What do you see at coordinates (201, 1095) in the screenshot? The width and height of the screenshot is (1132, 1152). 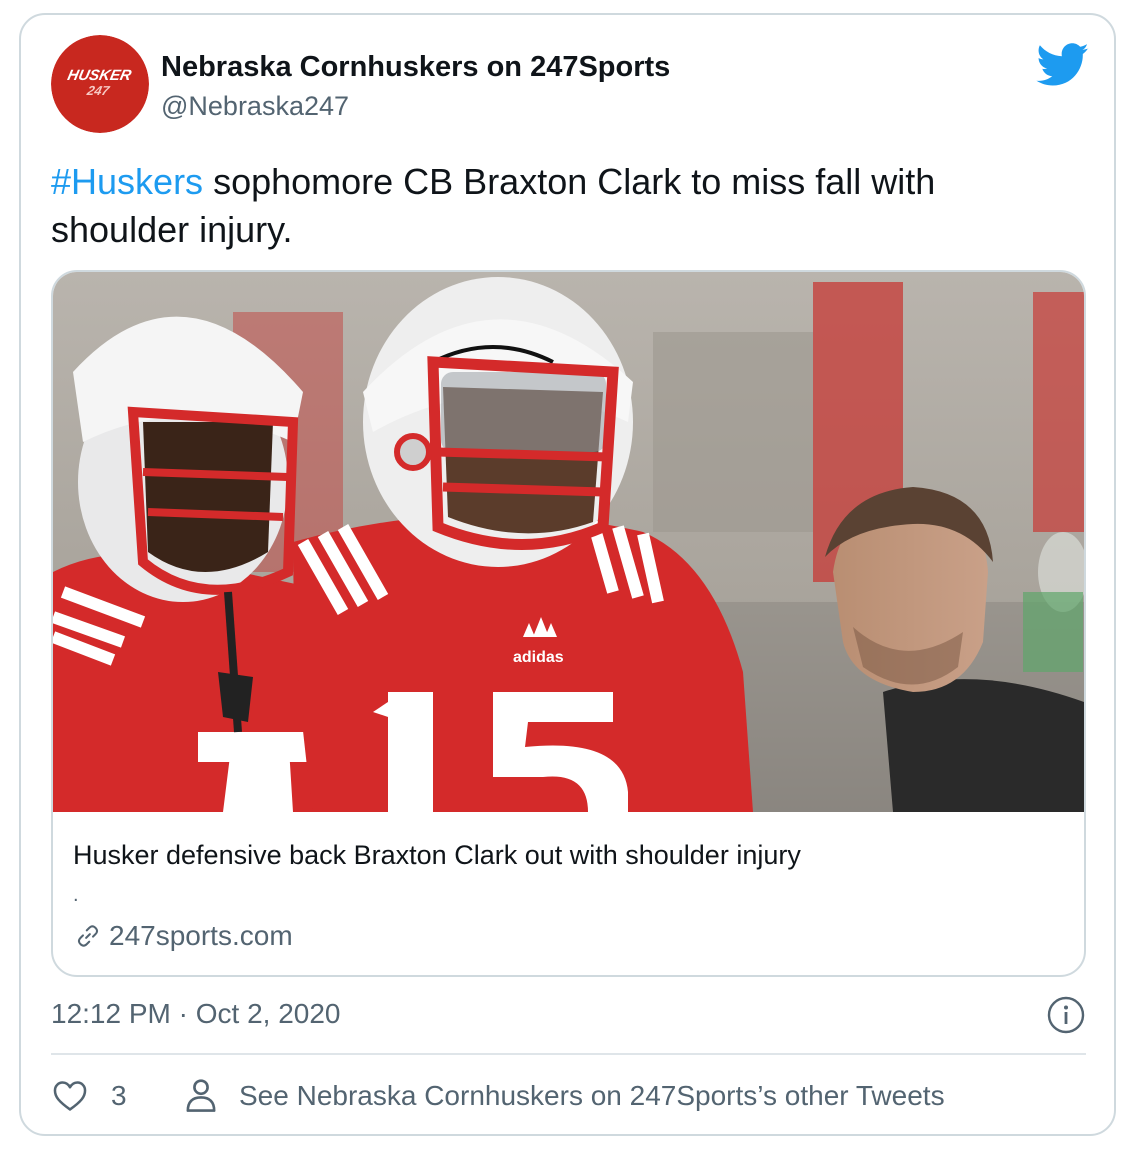 I see `person-icon` at bounding box center [201, 1095].